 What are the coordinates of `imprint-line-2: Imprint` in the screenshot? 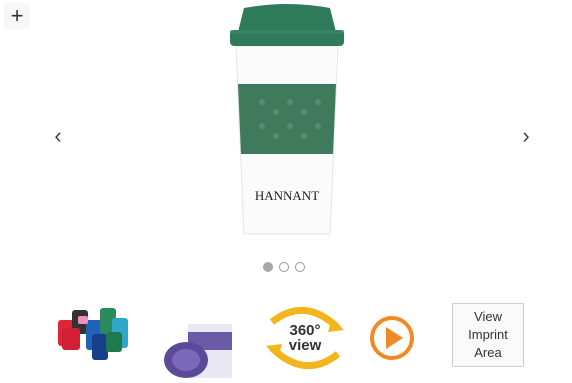 It's located at (488, 334).